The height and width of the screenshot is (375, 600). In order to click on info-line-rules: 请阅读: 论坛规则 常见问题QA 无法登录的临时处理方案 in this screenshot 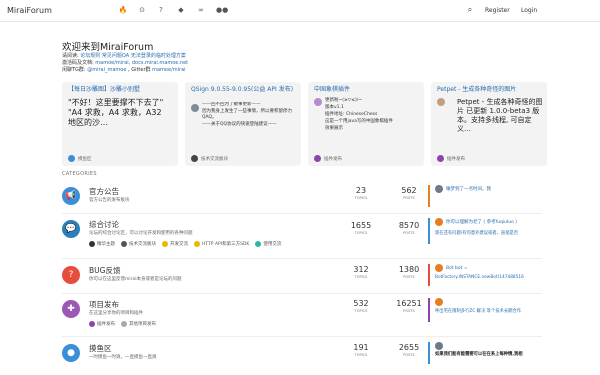, I will do `click(124, 56)`.